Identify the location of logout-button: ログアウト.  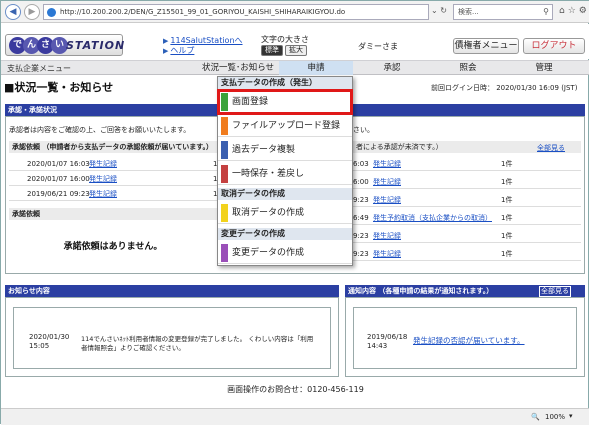
(554, 46).